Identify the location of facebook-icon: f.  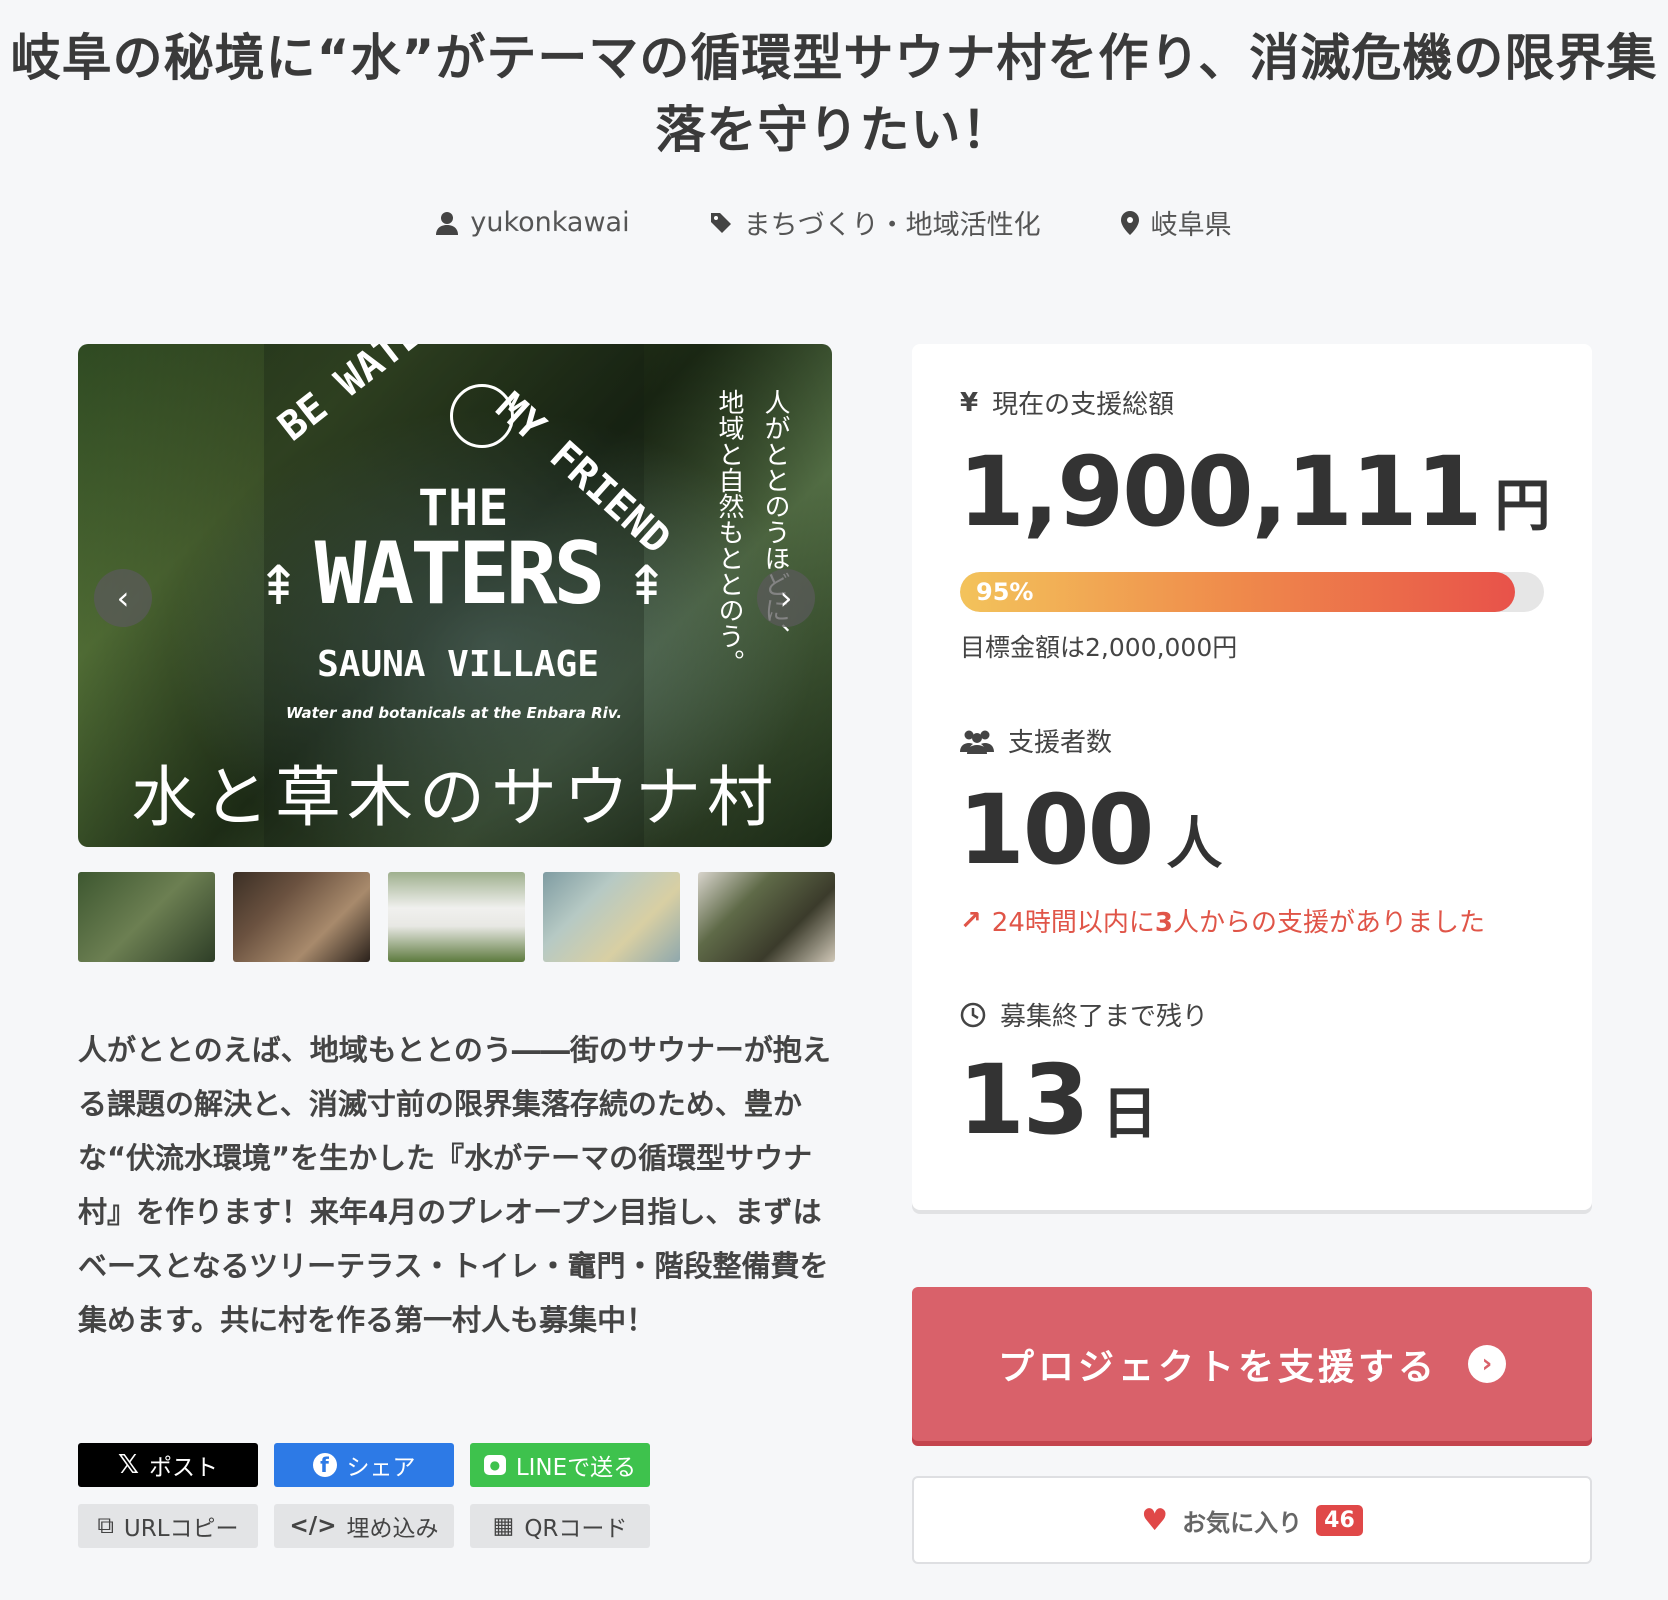
(324, 1465).